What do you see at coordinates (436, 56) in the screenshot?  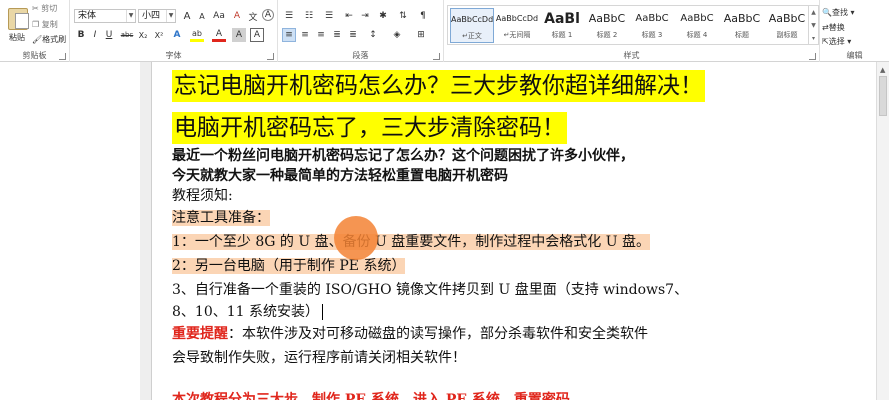 I see `paragraph-launcher` at bounding box center [436, 56].